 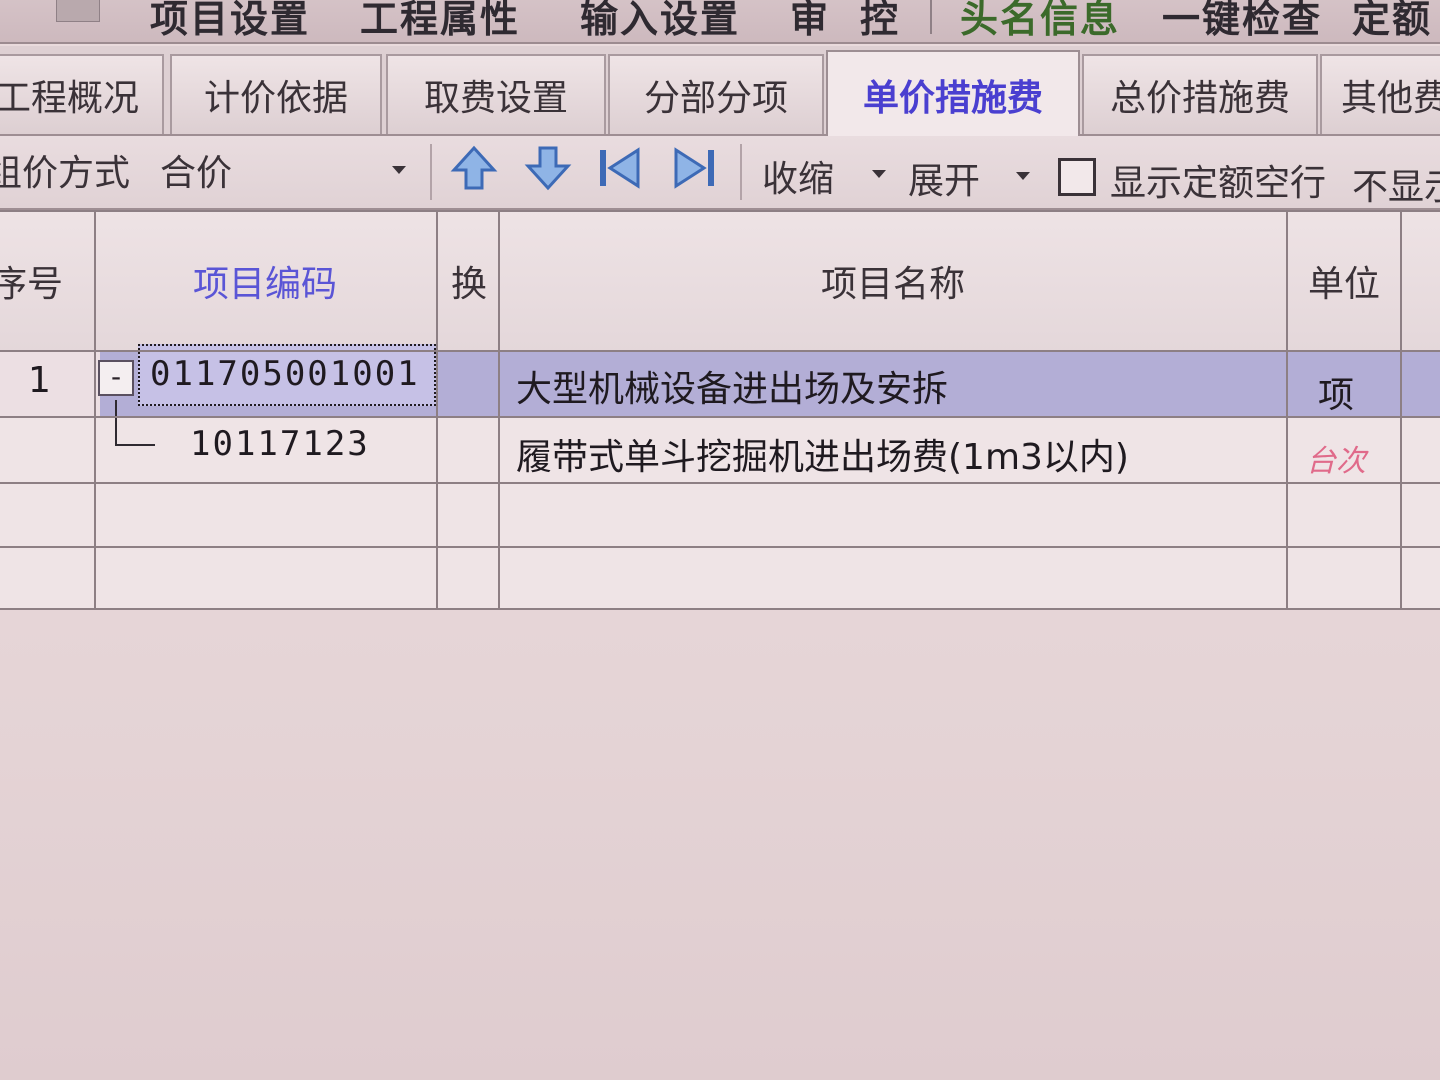 What do you see at coordinates (265, 281) in the screenshot?
I see `column-header-code: 项目编码` at bounding box center [265, 281].